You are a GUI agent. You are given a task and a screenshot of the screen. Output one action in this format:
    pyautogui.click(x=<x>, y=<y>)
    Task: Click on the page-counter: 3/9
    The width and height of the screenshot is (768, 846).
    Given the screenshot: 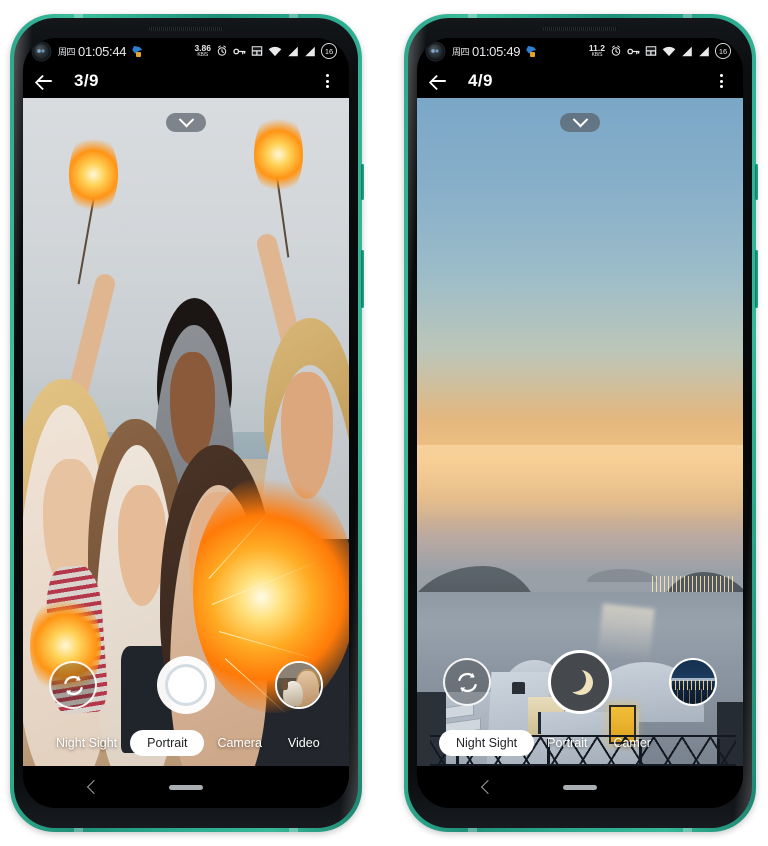 What is the action you would take?
    pyautogui.click(x=86, y=80)
    